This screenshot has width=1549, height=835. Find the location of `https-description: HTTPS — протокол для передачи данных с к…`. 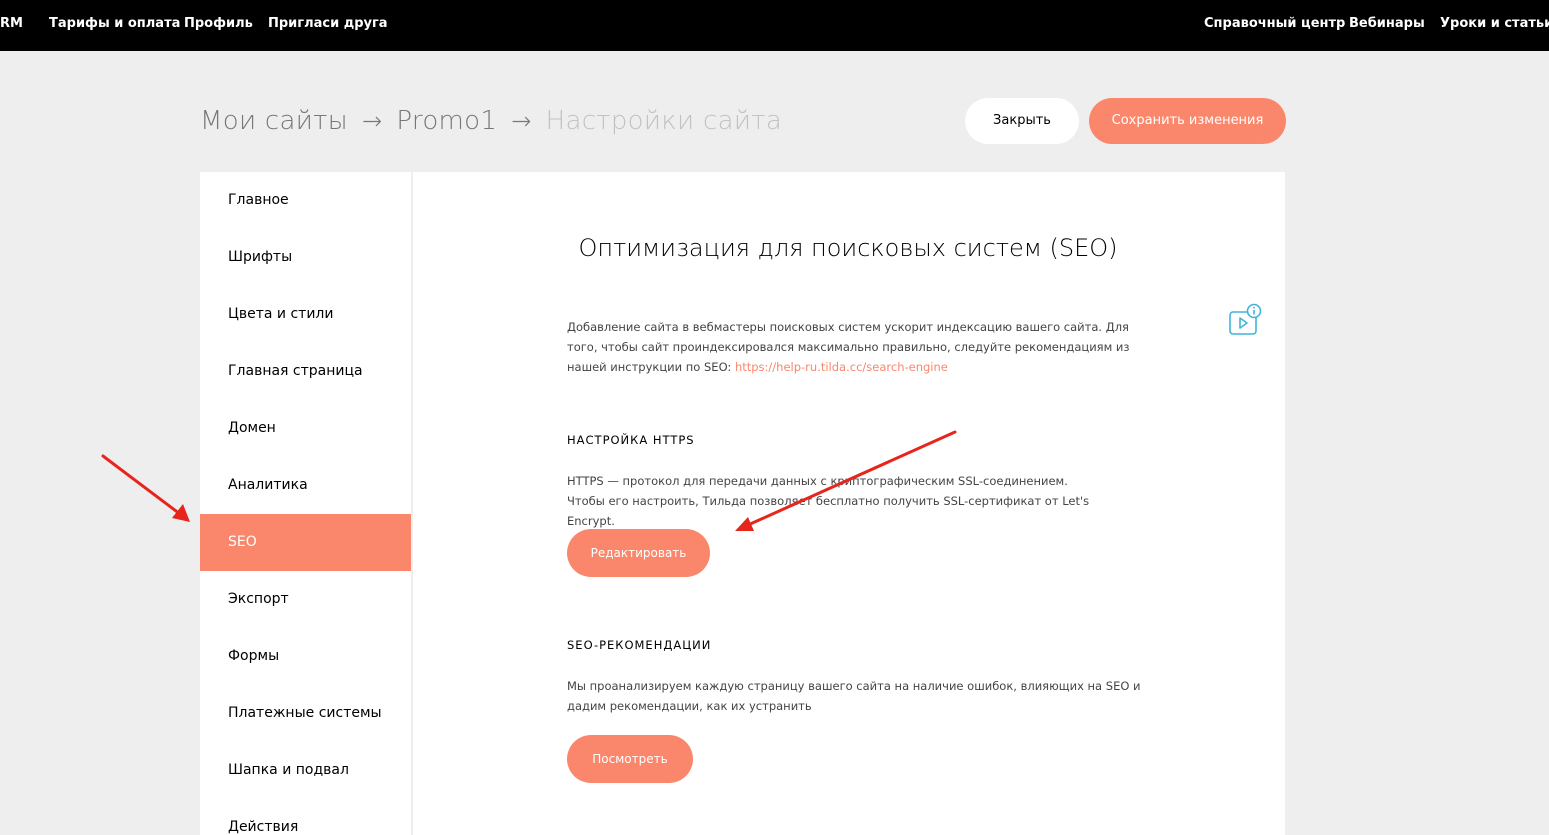

https-description: HTTPS — протокол для передачи данных с к… is located at coordinates (828, 501).